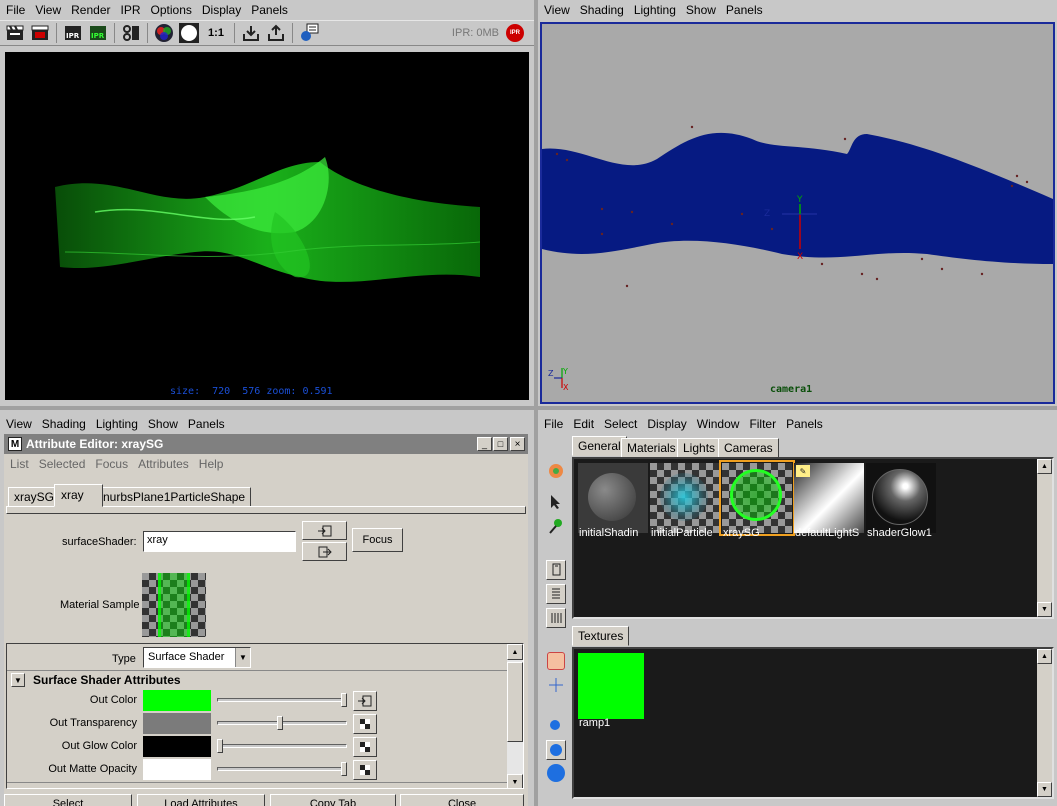 This screenshot has height=806, width=1057. I want to click on small-swatch-icon, so click(555, 725).